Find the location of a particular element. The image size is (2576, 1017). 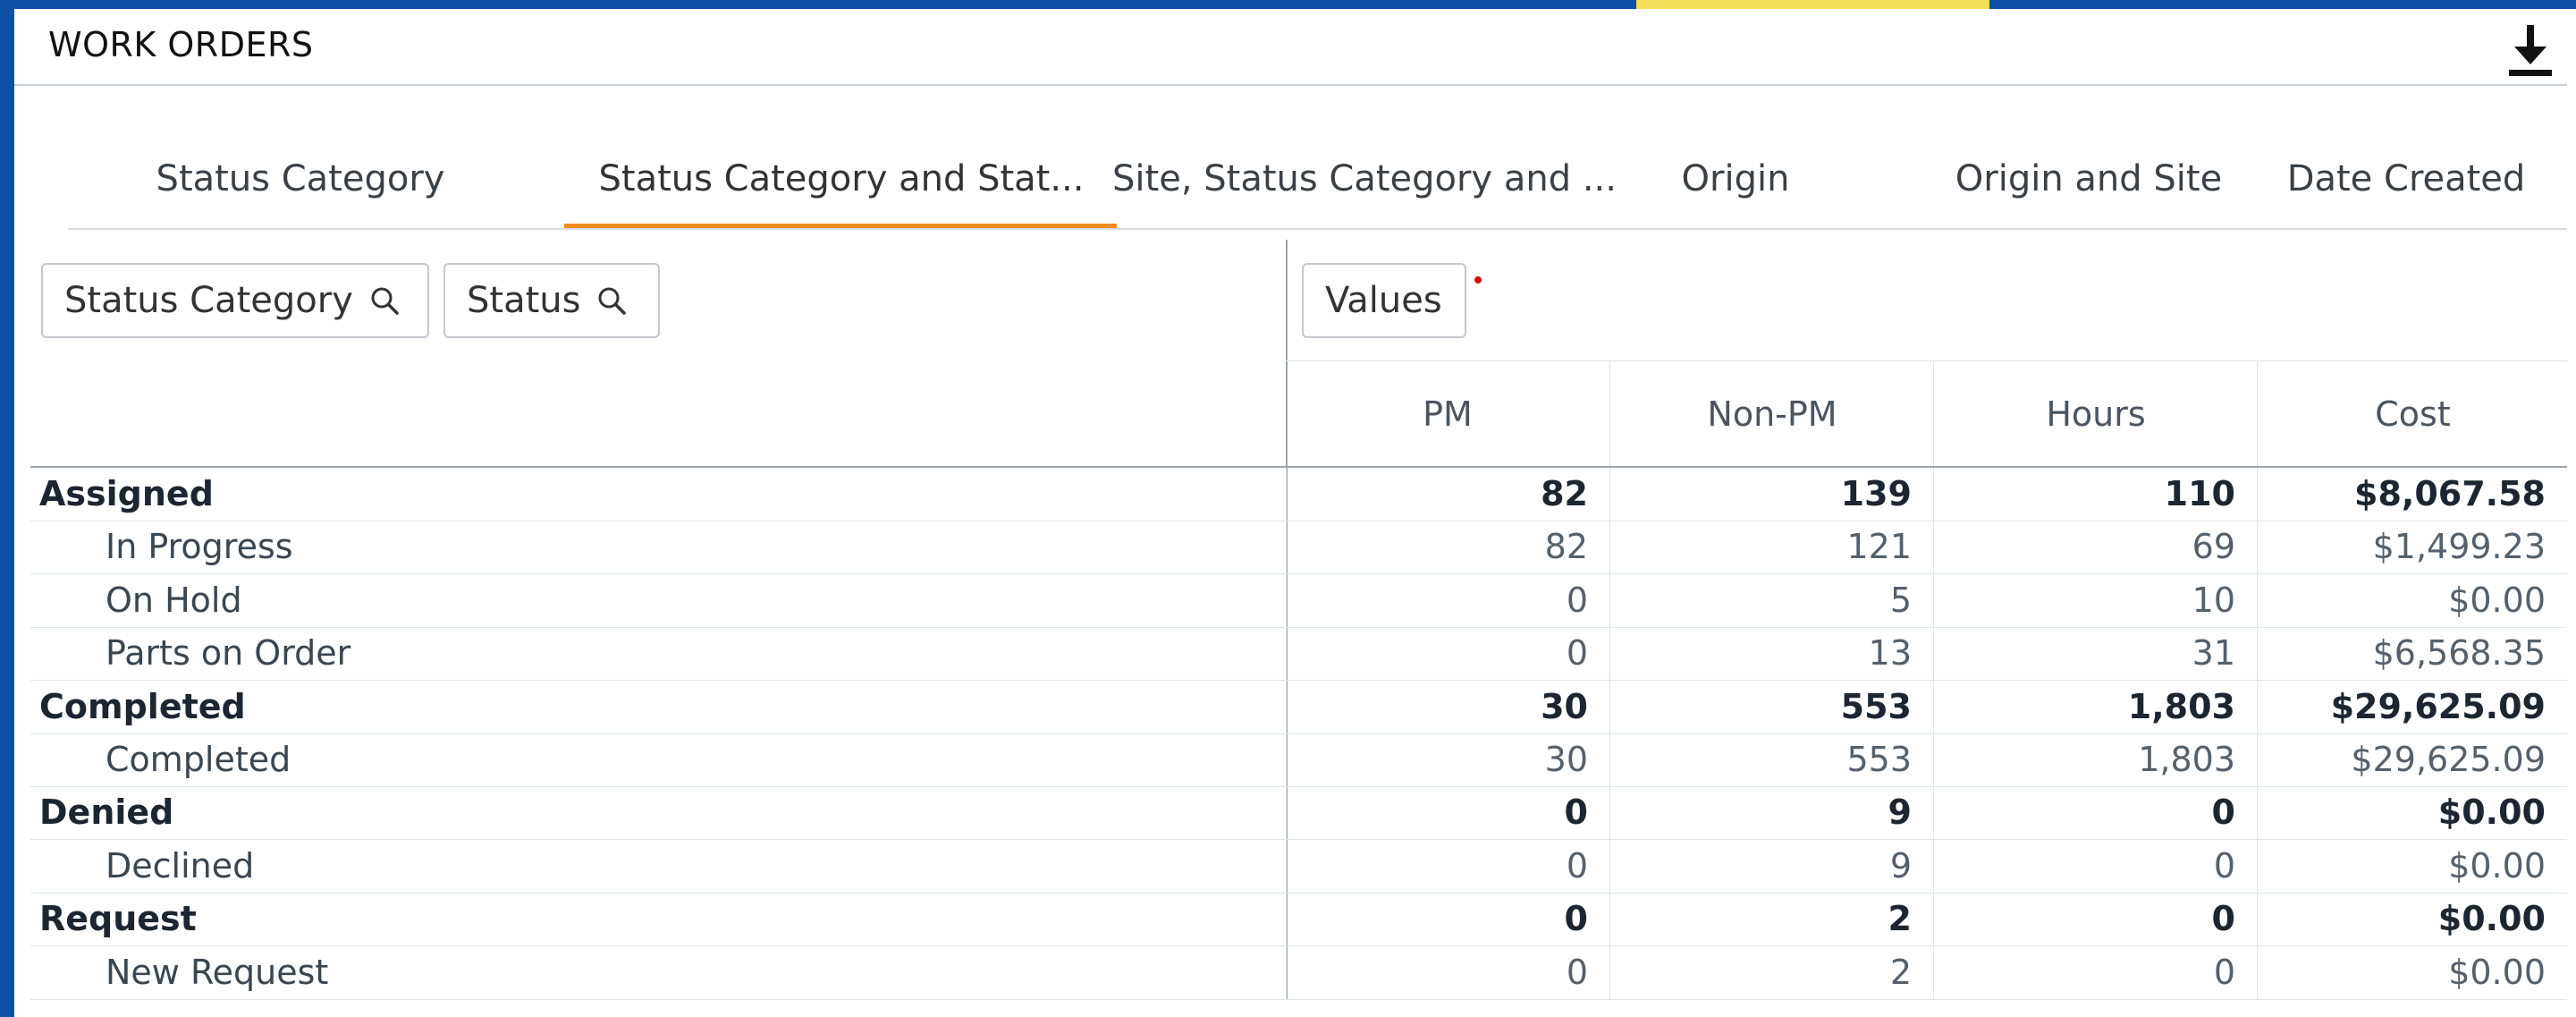

status-filter-chip: Status is located at coordinates (551, 300).